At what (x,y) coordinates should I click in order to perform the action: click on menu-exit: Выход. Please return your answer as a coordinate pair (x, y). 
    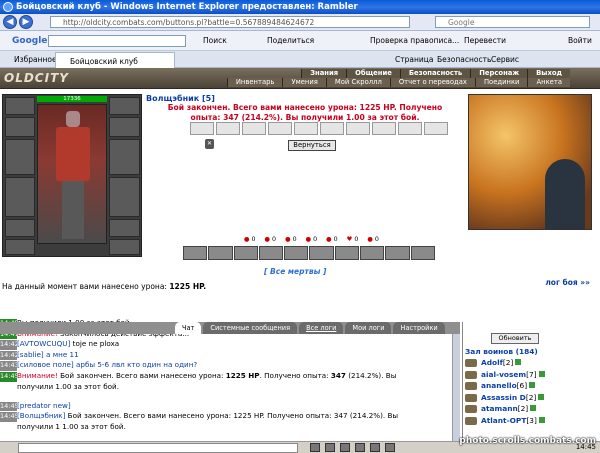
    Looking at the image, I should click on (548, 73).